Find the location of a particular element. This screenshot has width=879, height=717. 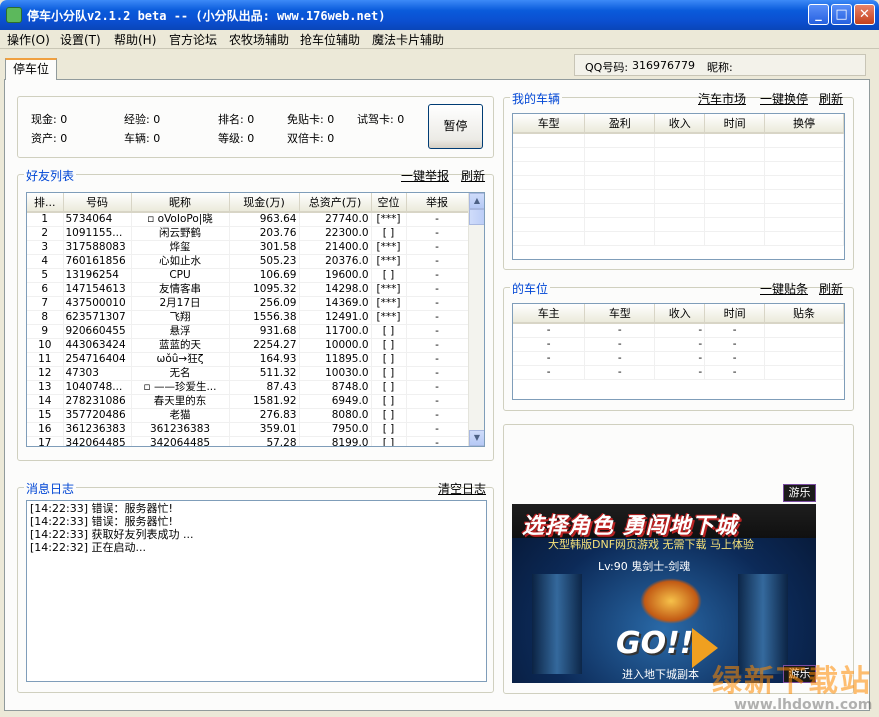

table-cell: 357720486 is located at coordinates (97, 415).